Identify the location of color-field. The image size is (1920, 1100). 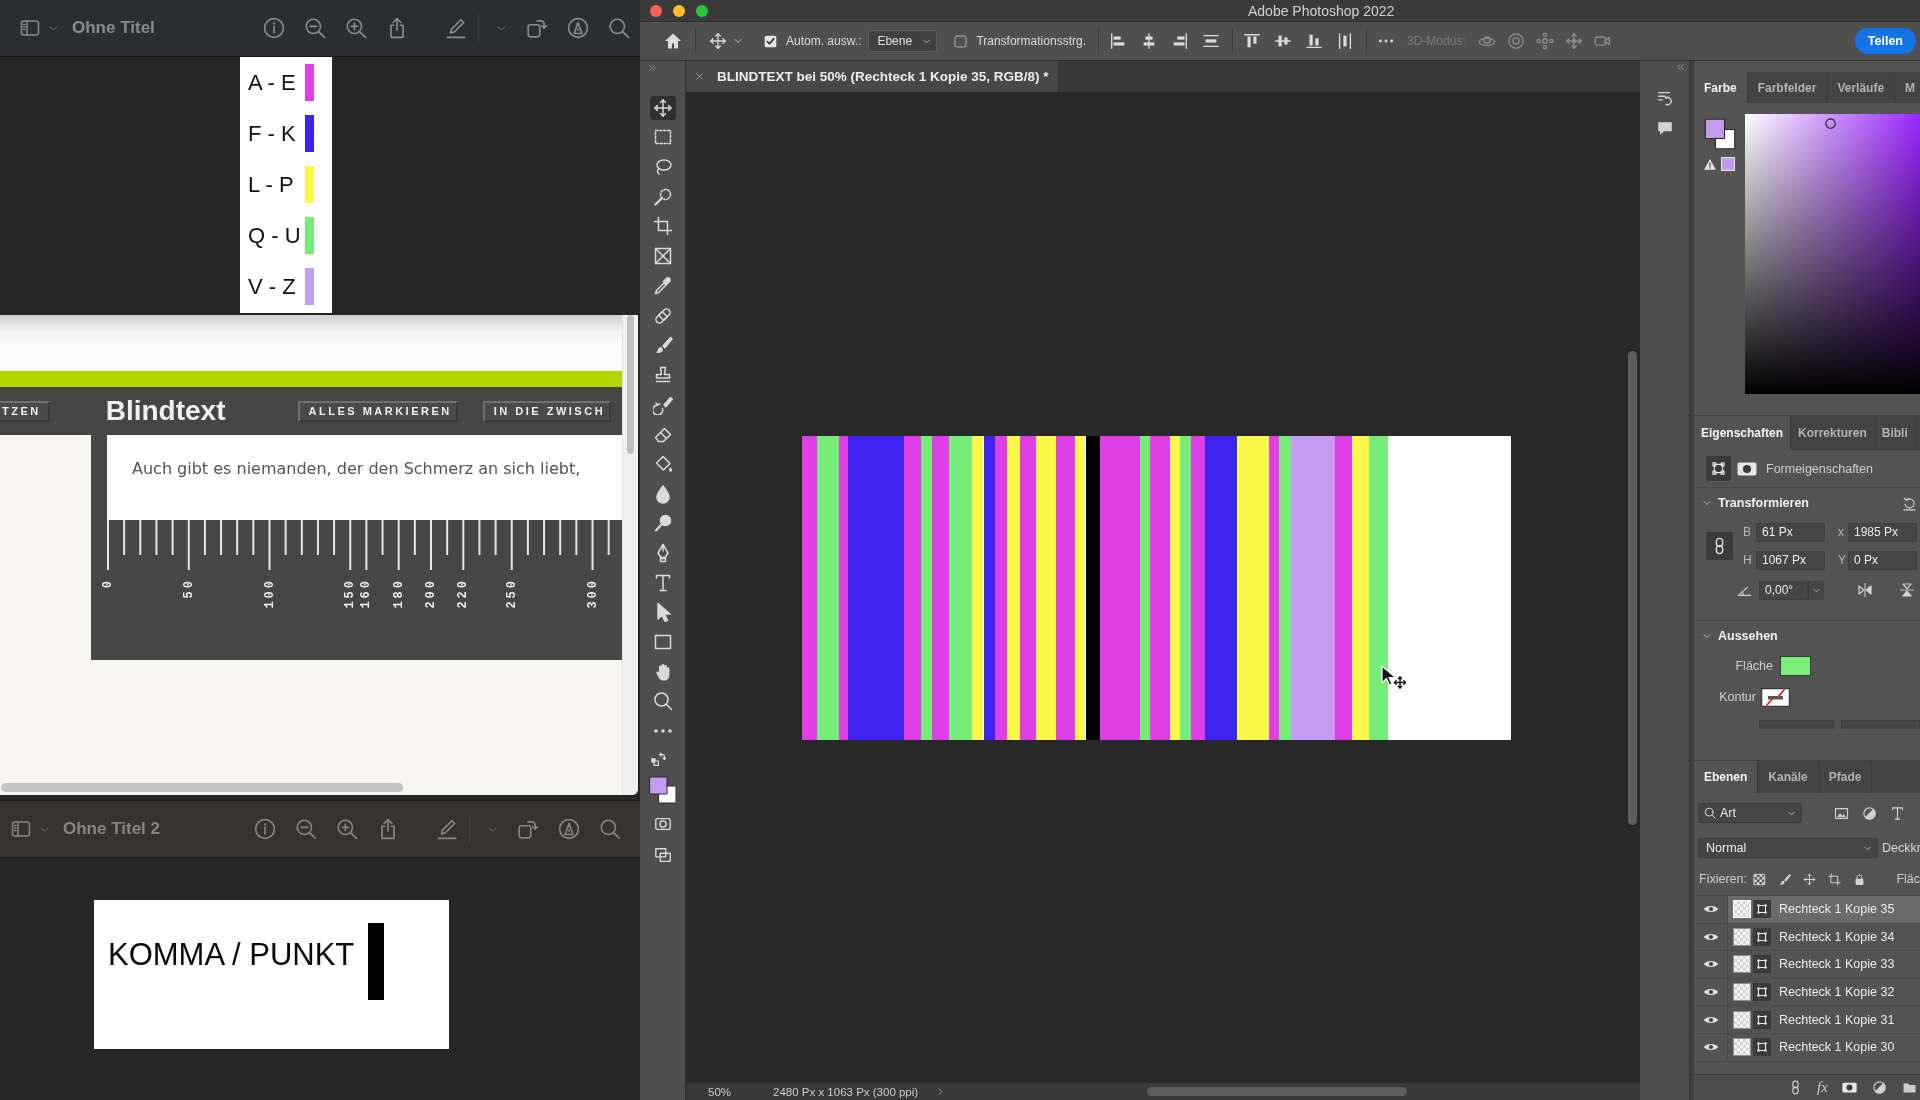
(1832, 254).